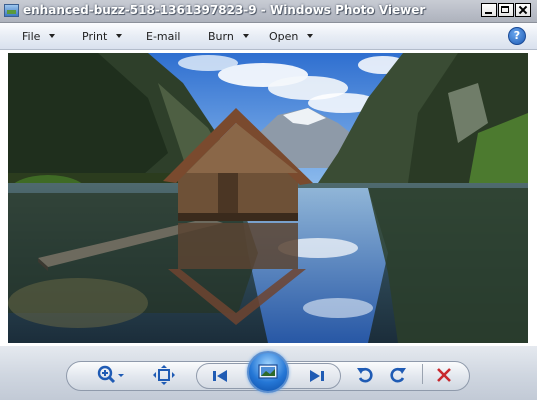  What do you see at coordinates (489, 10) in the screenshot?
I see `minimize-button` at bounding box center [489, 10].